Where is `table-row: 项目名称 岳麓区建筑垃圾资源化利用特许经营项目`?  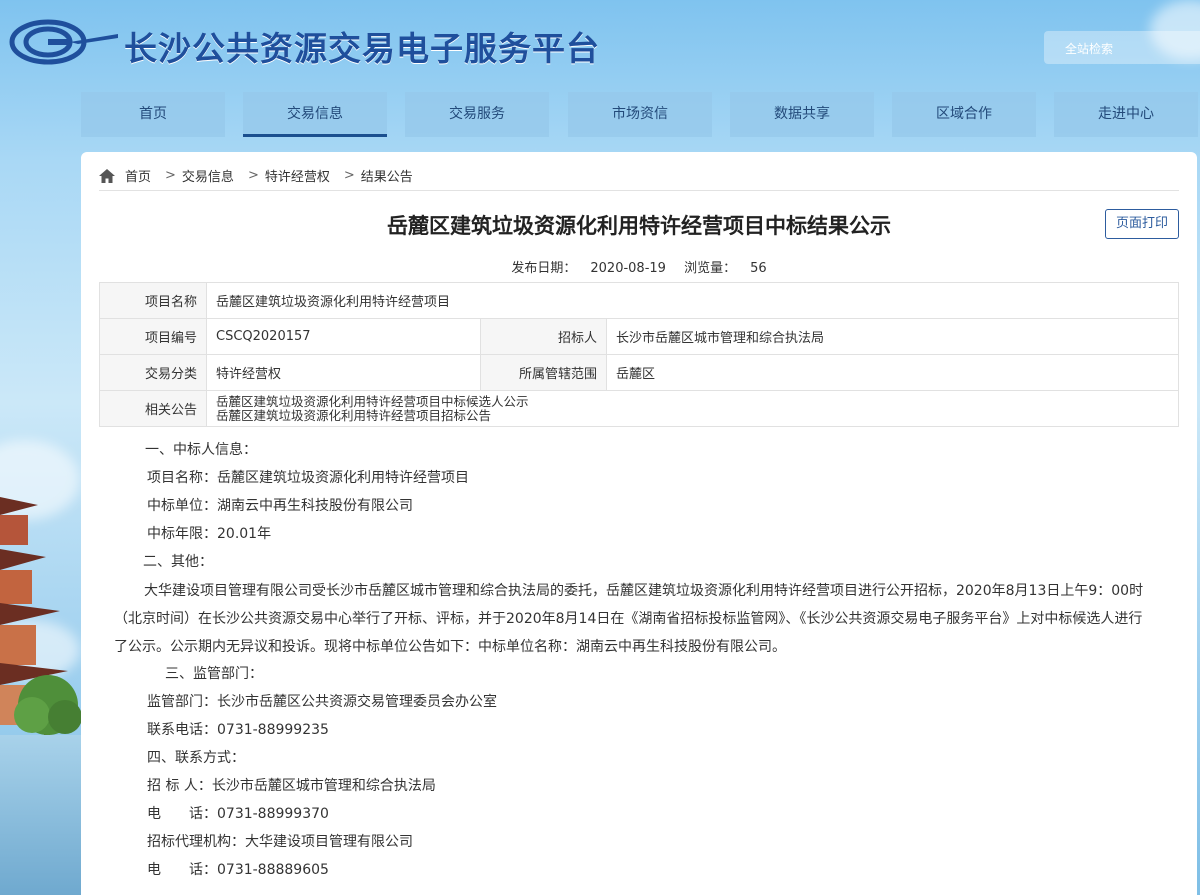
table-row: 项目名称 岳麓区建筑垃圾资源化利用特许经营项目 is located at coordinates (639, 300).